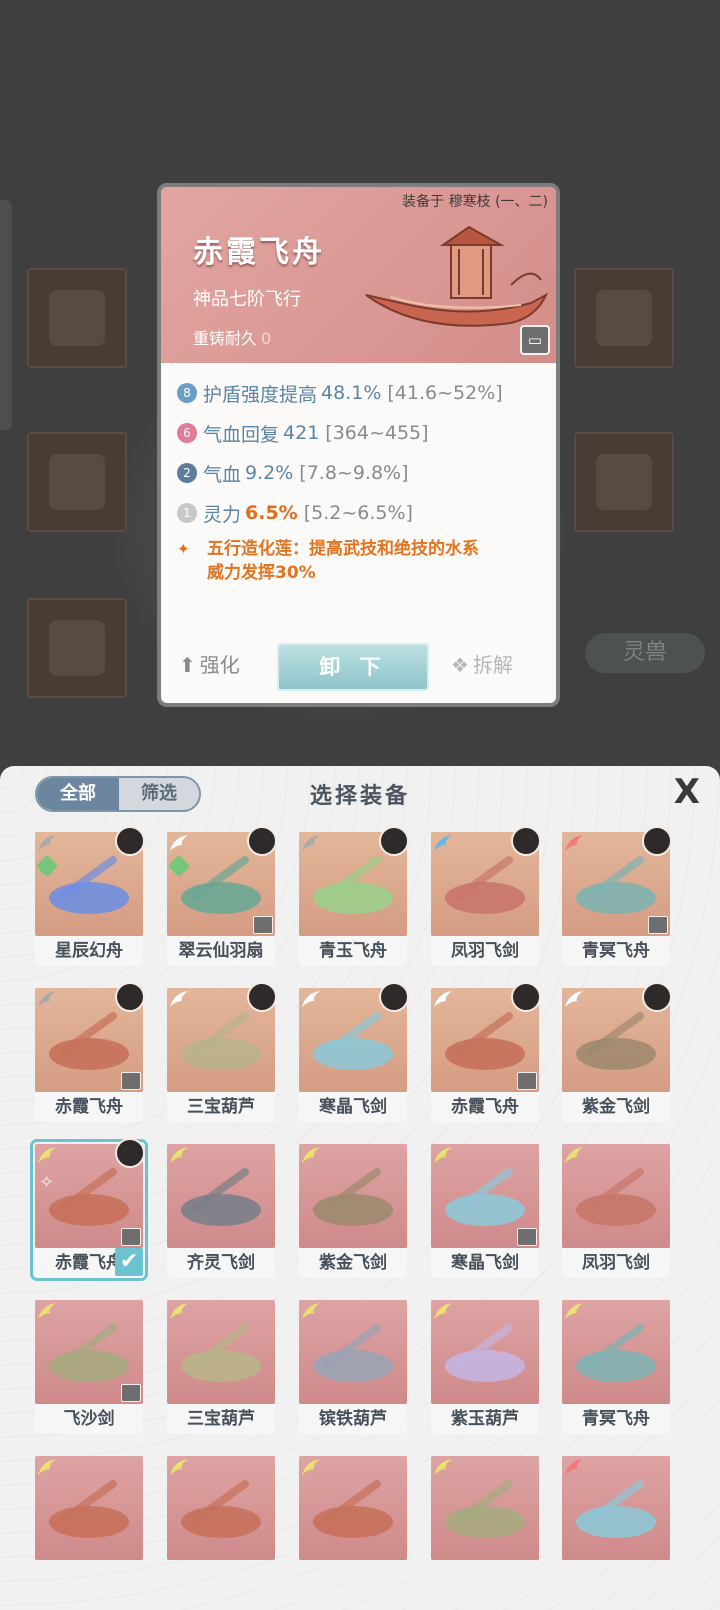  What do you see at coordinates (129, 1262) in the screenshot?
I see `selected-check-icon: ✔` at bounding box center [129, 1262].